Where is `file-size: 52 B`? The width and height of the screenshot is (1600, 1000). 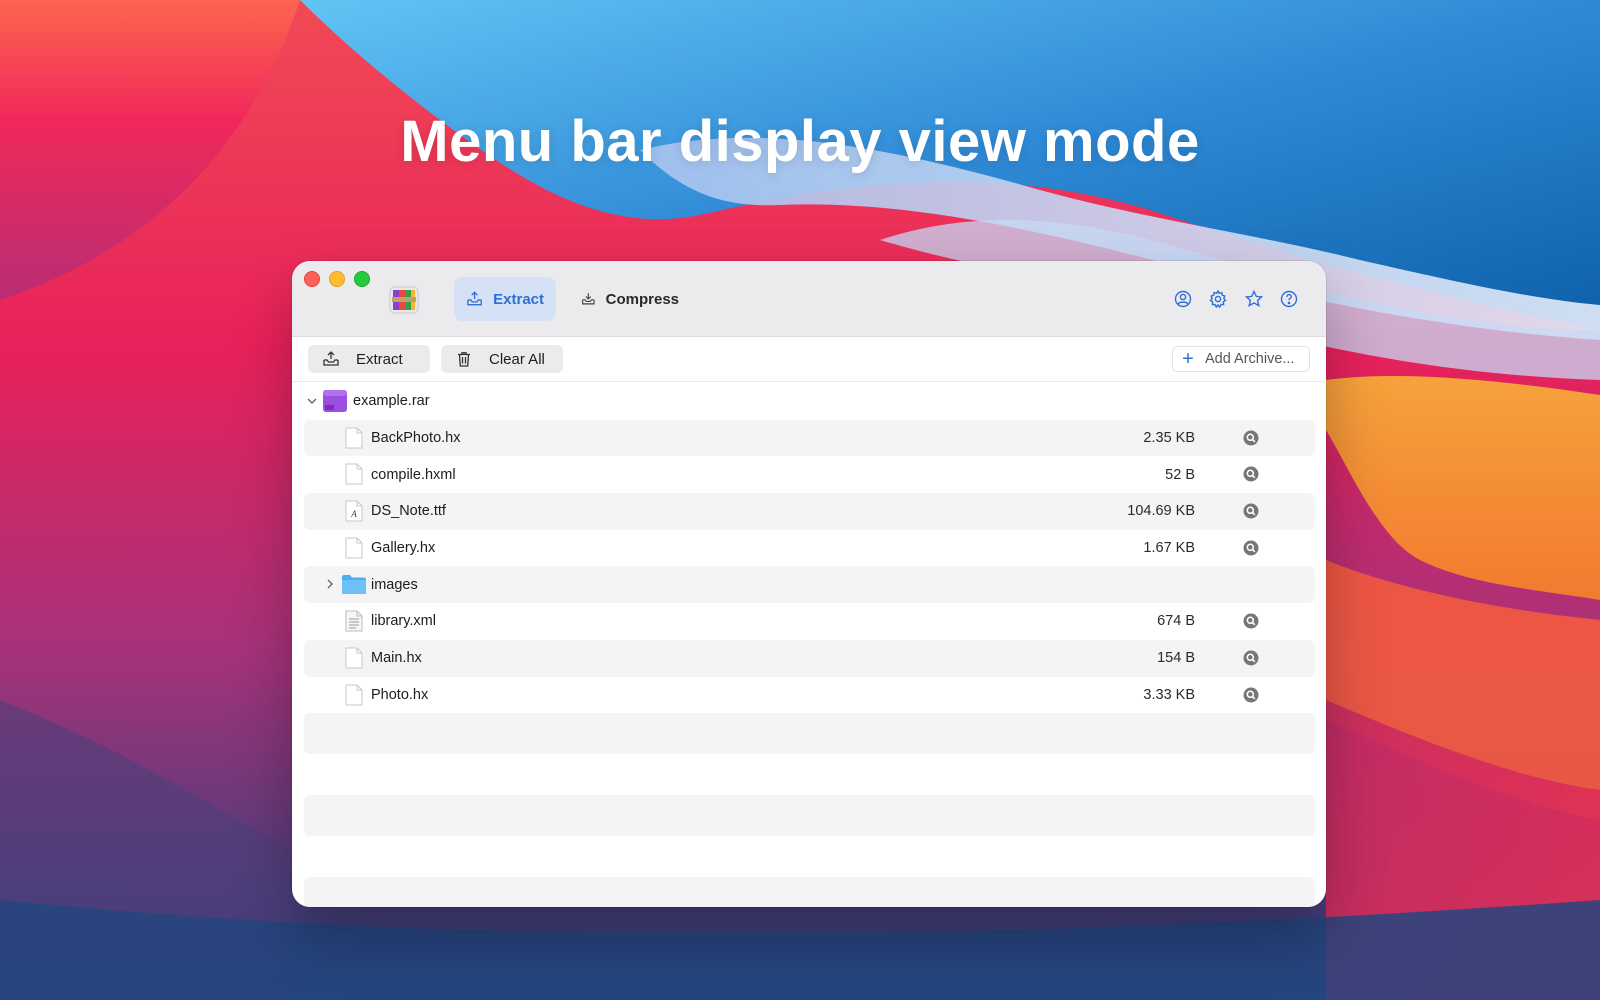
file-size: 52 B is located at coordinates (1180, 474).